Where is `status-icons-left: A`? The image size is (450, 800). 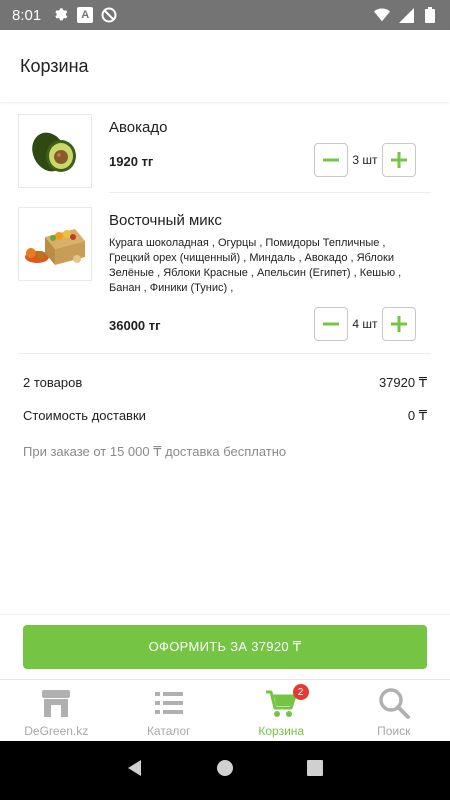
status-icons-left: A is located at coordinates (85, 15).